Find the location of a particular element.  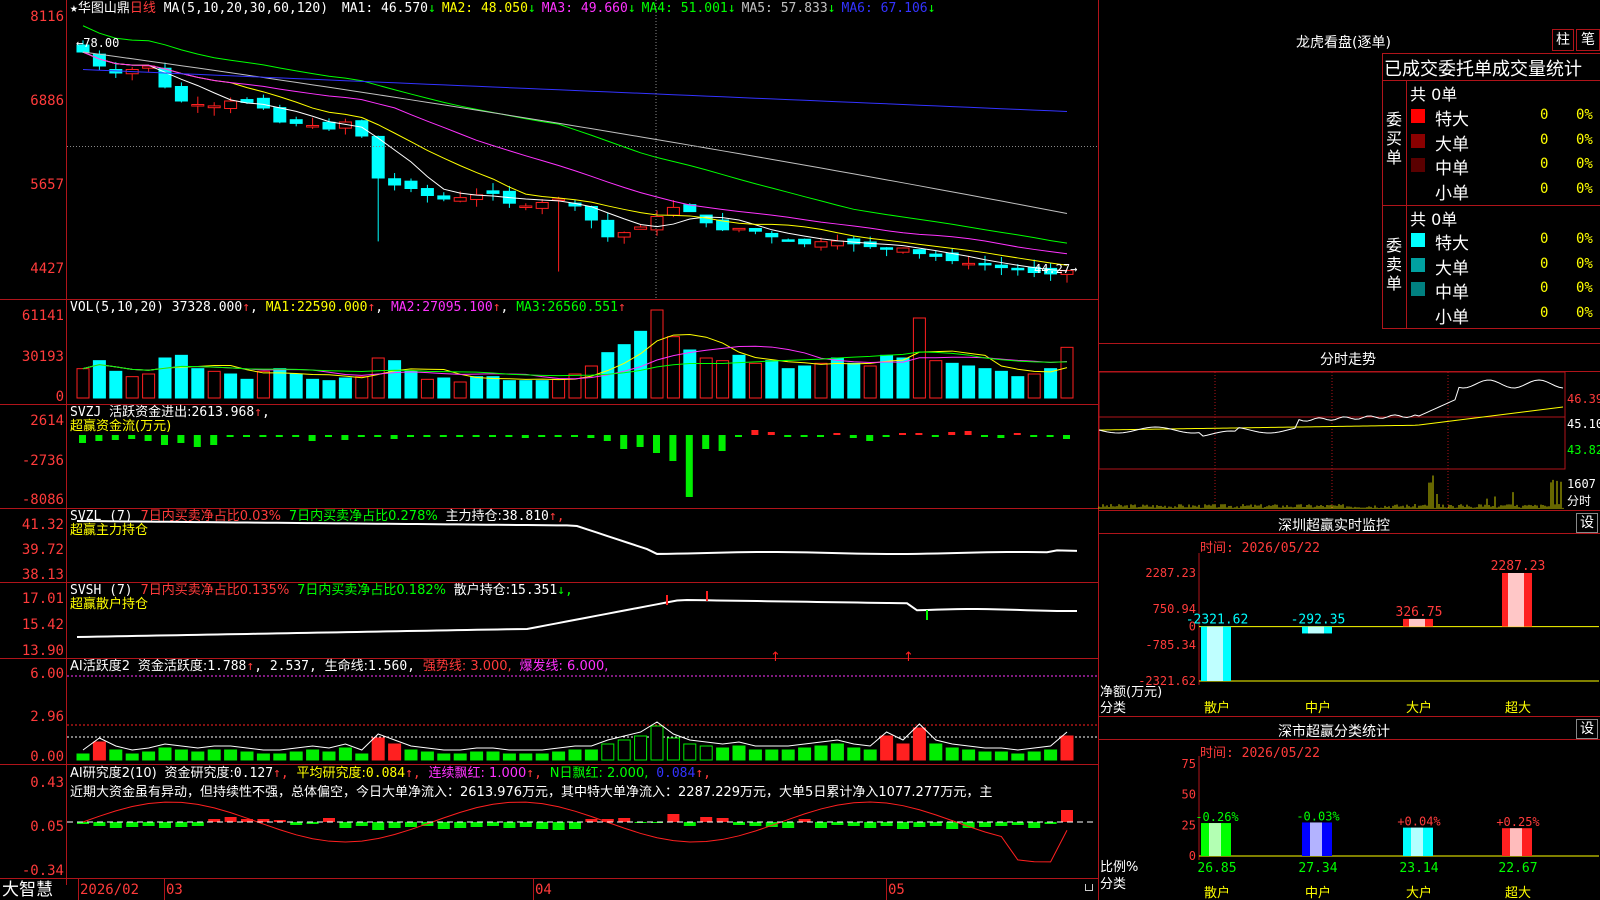

sell-row-count: 0 is located at coordinates (1544, 288).